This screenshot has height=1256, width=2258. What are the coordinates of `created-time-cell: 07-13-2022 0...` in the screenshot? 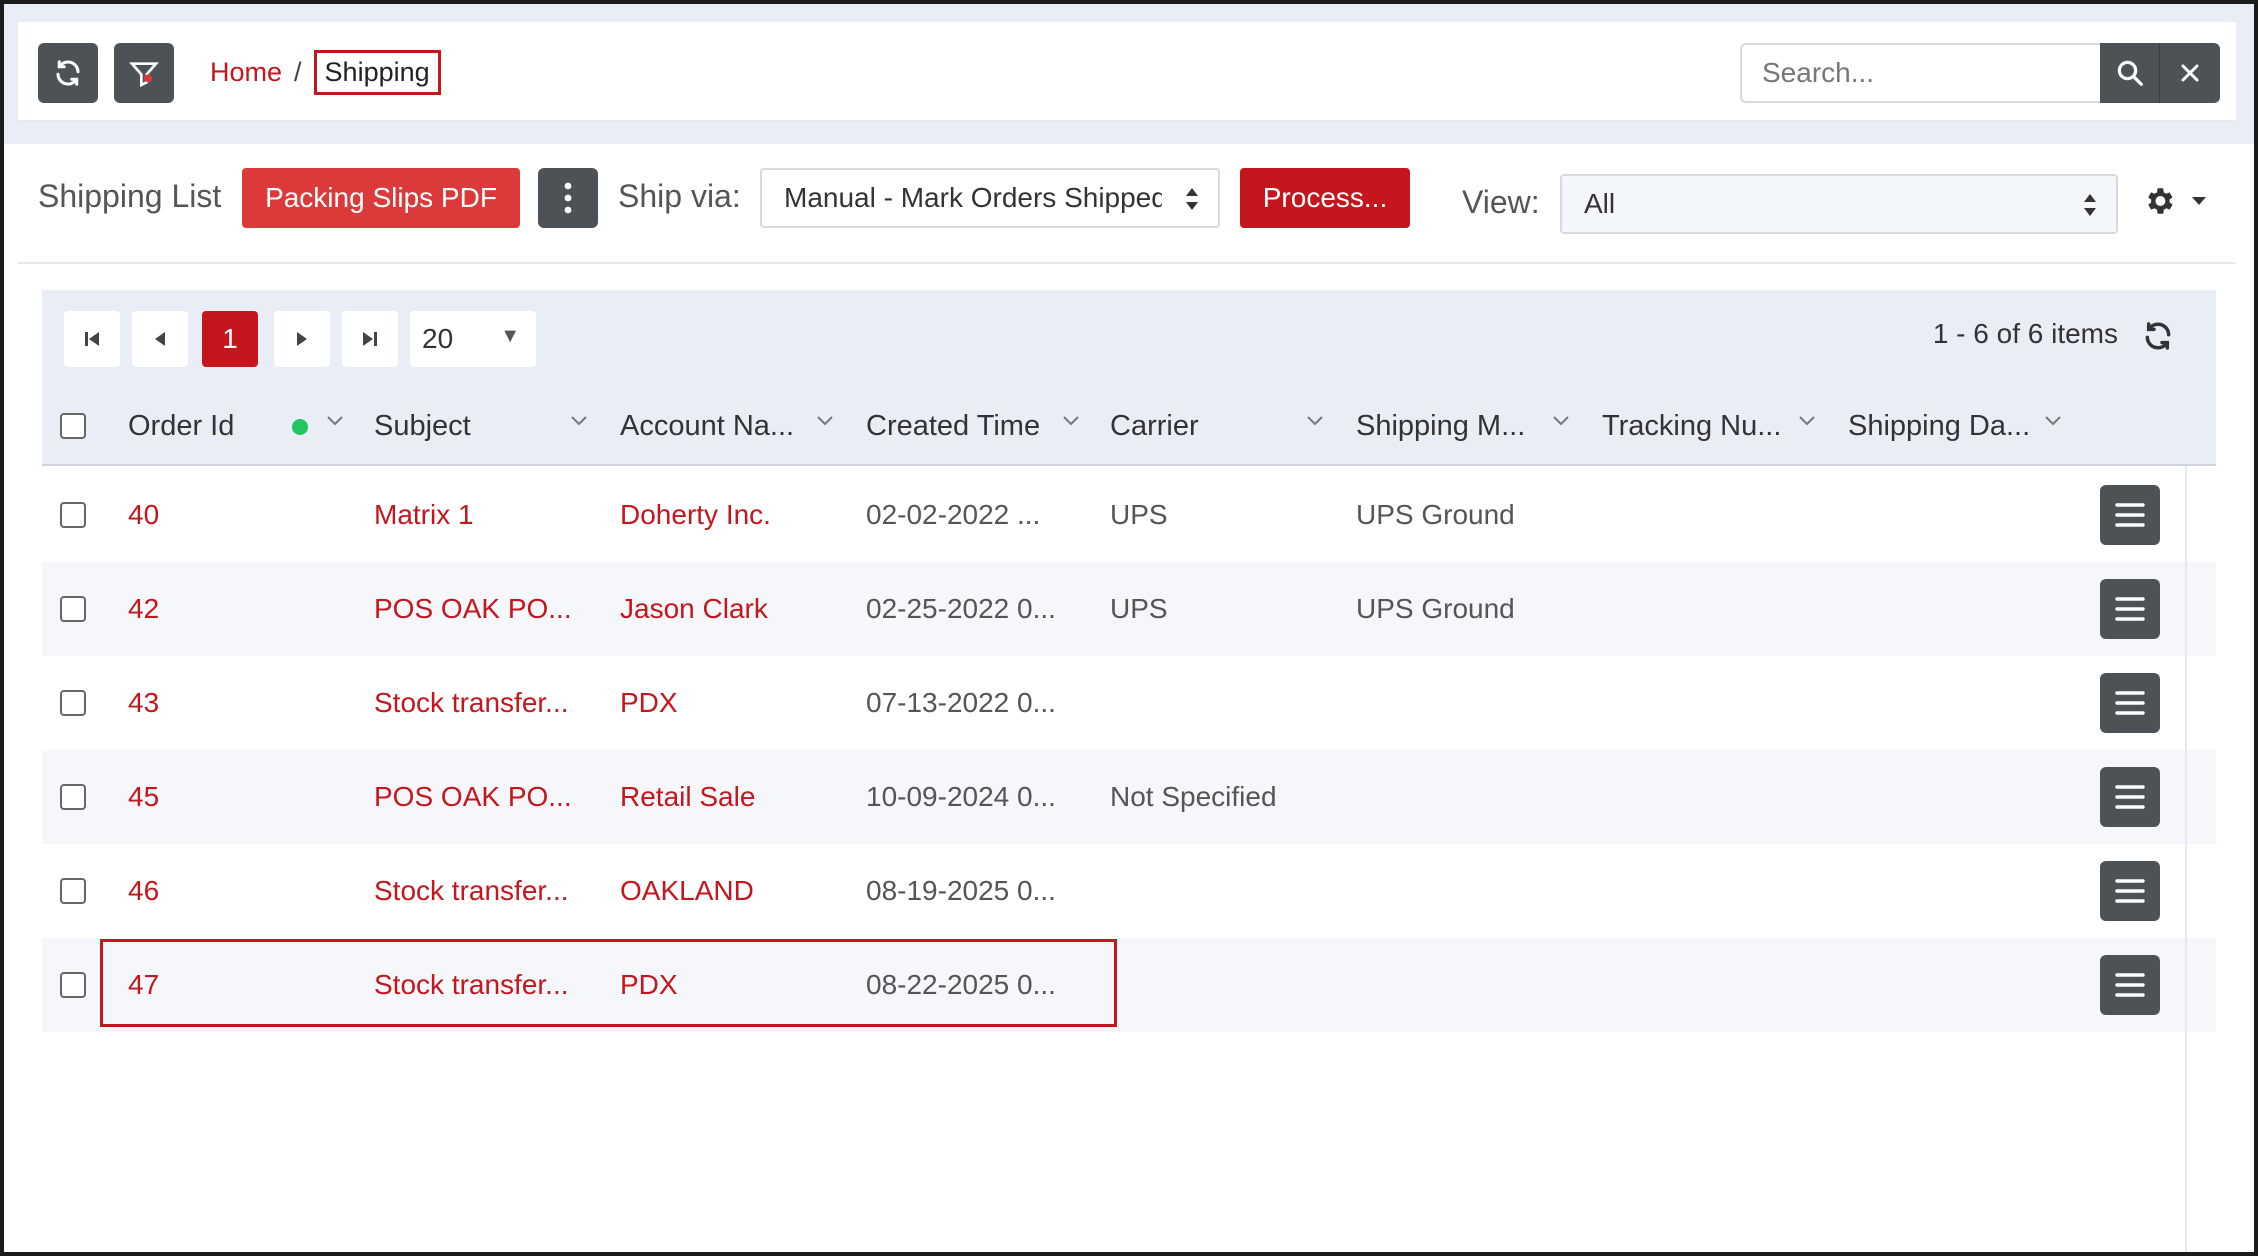 It's located at (961, 702).